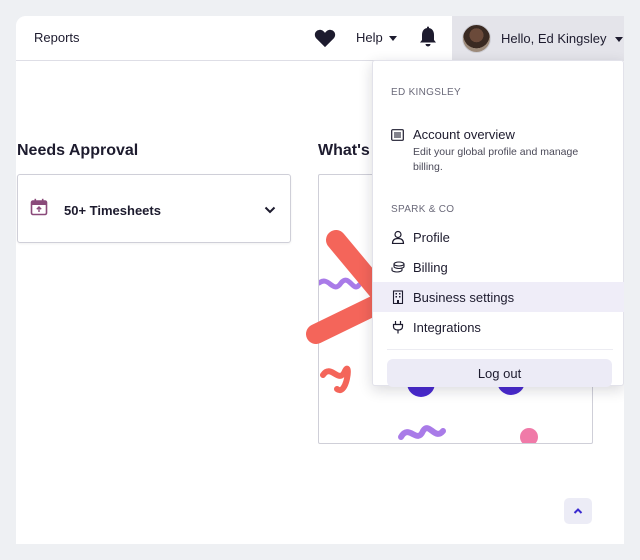 This screenshot has height=560, width=640. I want to click on menu-item-label: Integrations, so click(447, 327).